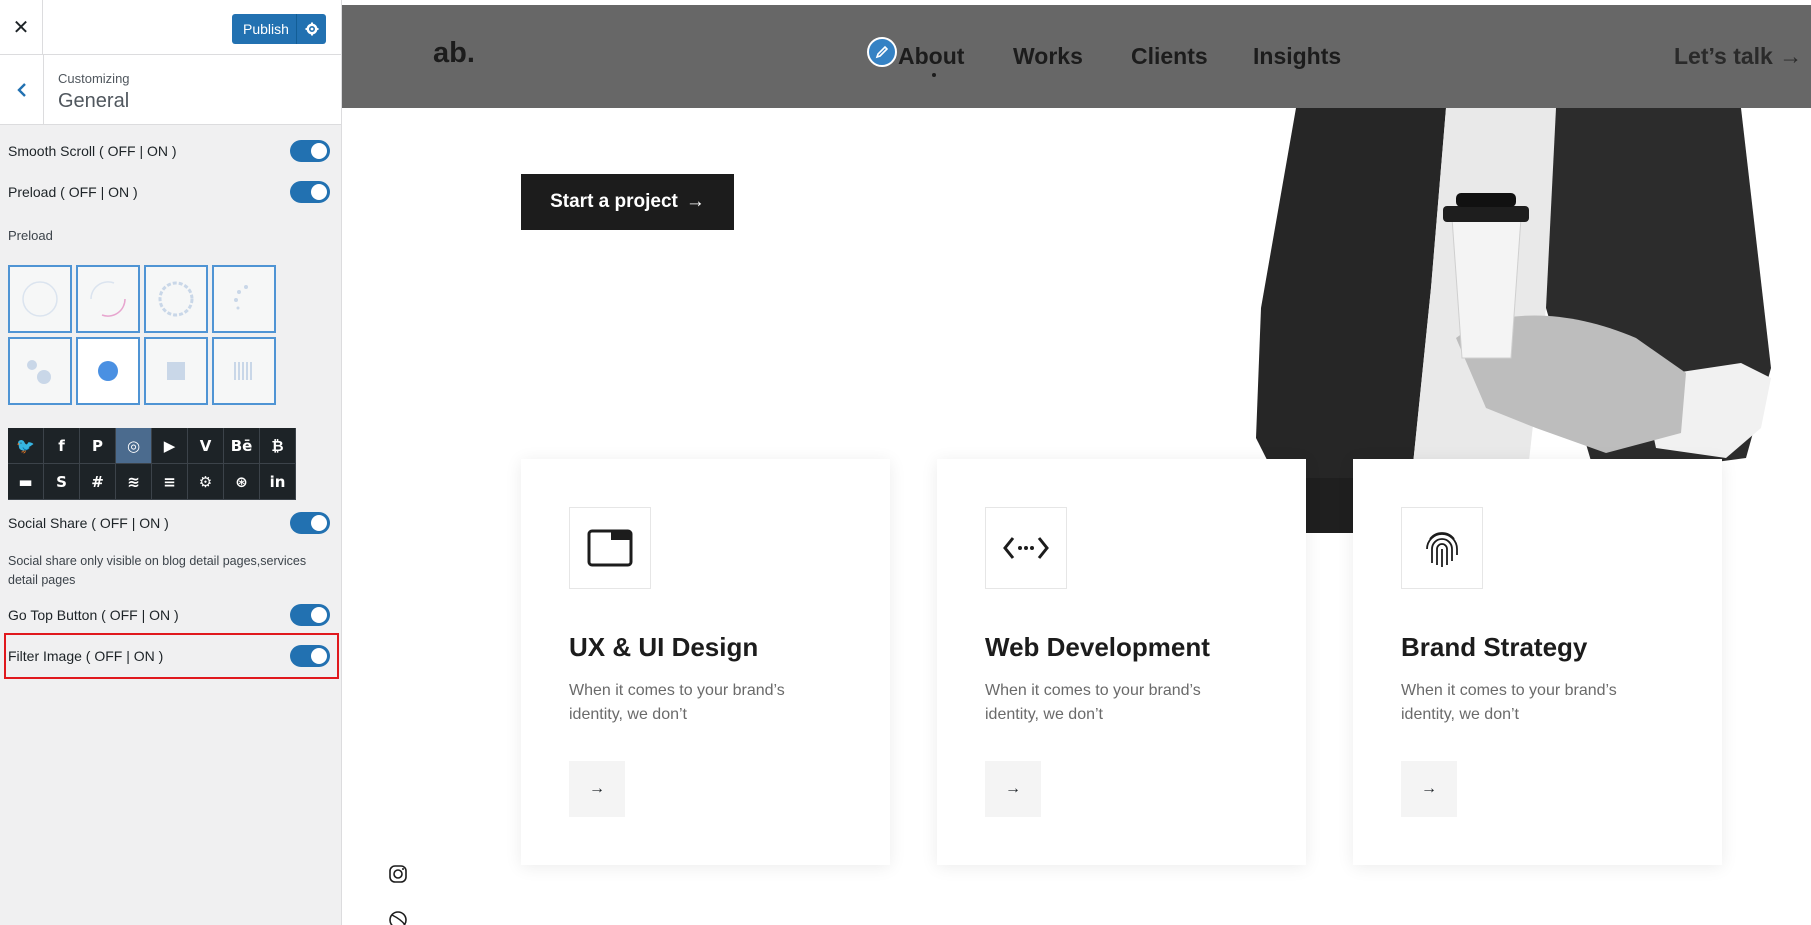  What do you see at coordinates (310, 523) in the screenshot?
I see `social-share-toggle` at bounding box center [310, 523].